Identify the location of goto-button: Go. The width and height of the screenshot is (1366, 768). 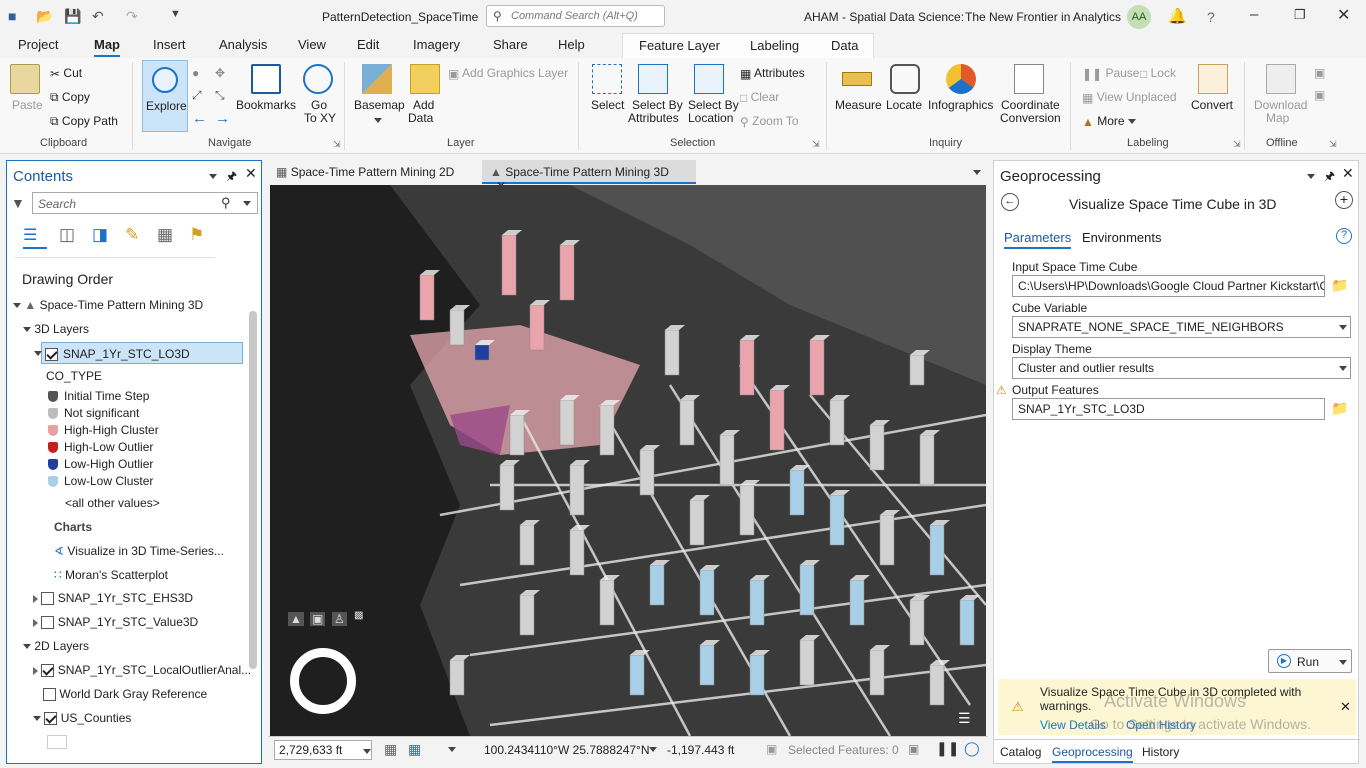
(319, 105).